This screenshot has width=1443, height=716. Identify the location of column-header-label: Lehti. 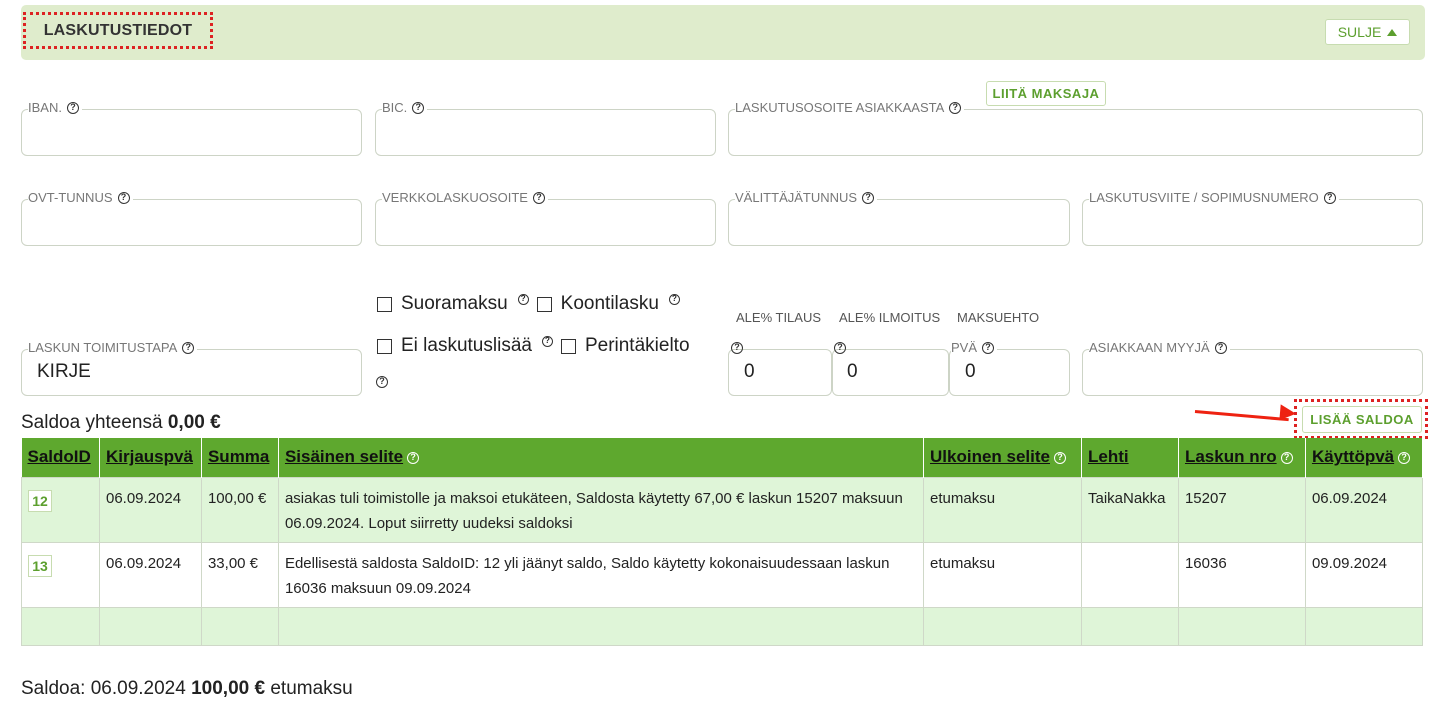
(1108, 457).